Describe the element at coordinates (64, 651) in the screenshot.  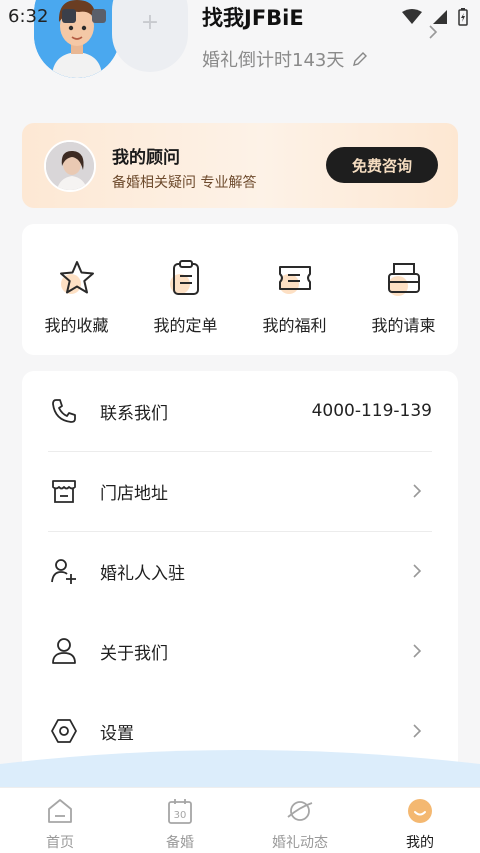
I see `person-icon` at that location.